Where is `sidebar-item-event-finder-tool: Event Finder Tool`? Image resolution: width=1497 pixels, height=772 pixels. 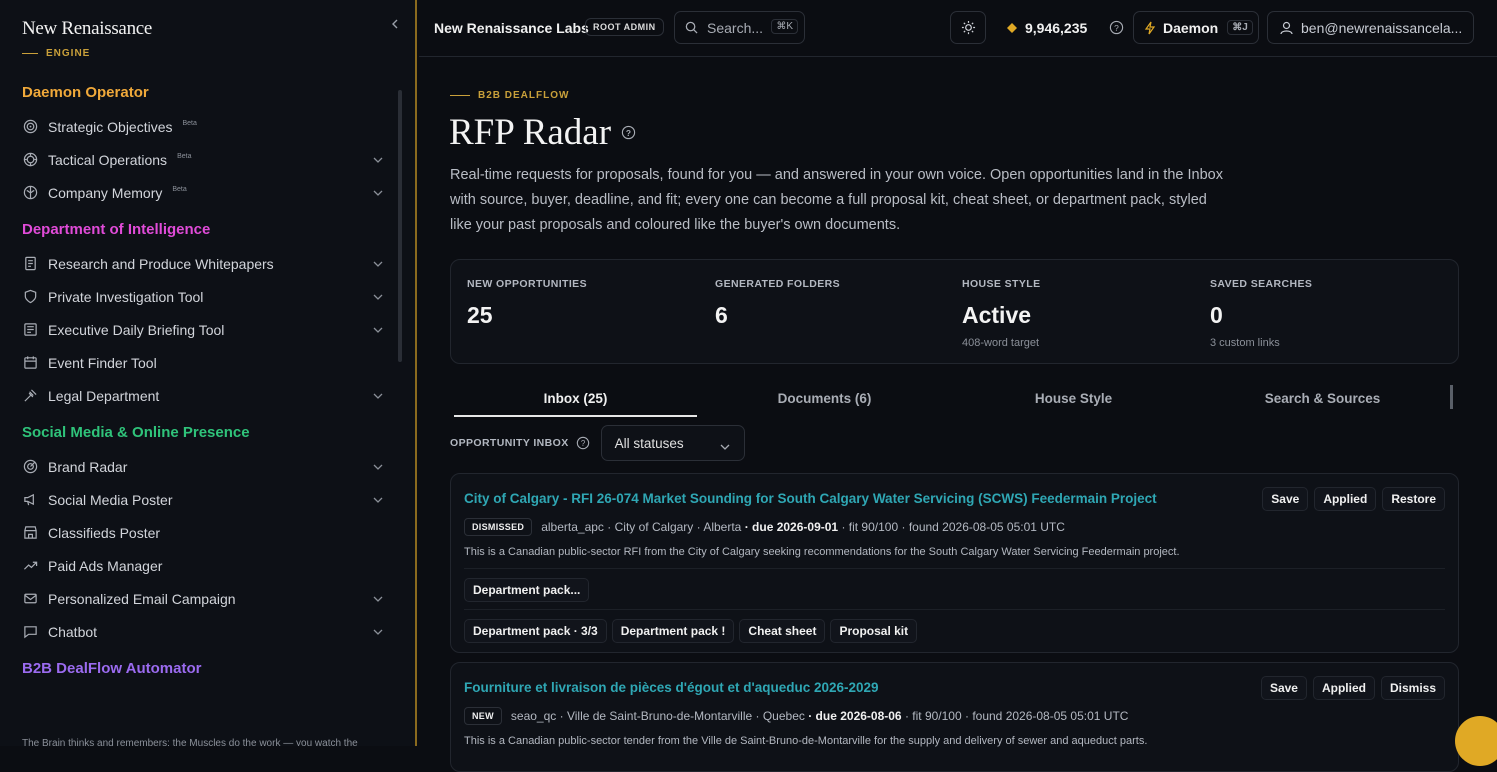 sidebar-item-event-finder-tool: Event Finder Tool is located at coordinates (200, 362).